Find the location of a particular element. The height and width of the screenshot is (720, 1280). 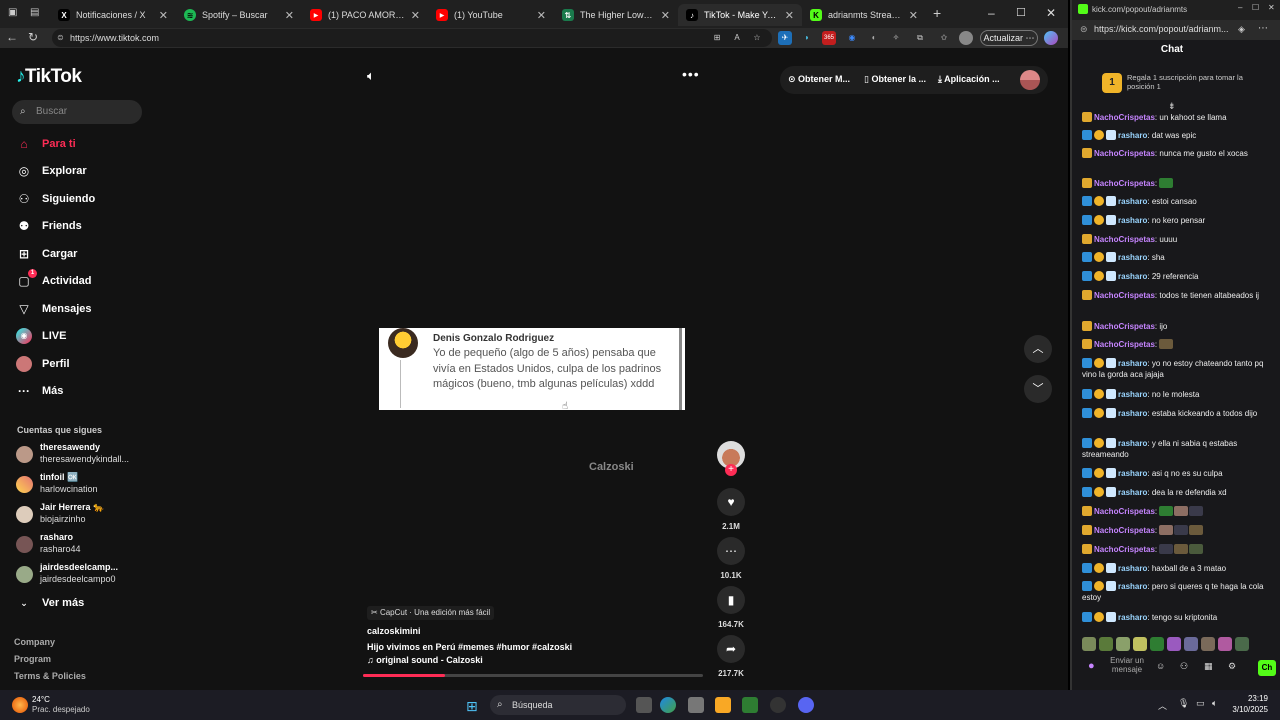

emote-picker-icon: ☺ is located at coordinates (1160, 666).